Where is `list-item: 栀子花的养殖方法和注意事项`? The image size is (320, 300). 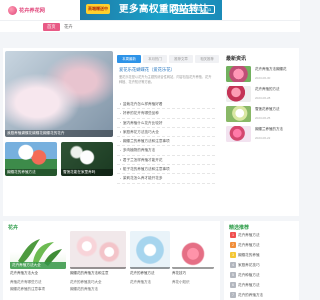
list-item: 栀子花的养殖方法和注意事项 is located at coordinates (166, 170).